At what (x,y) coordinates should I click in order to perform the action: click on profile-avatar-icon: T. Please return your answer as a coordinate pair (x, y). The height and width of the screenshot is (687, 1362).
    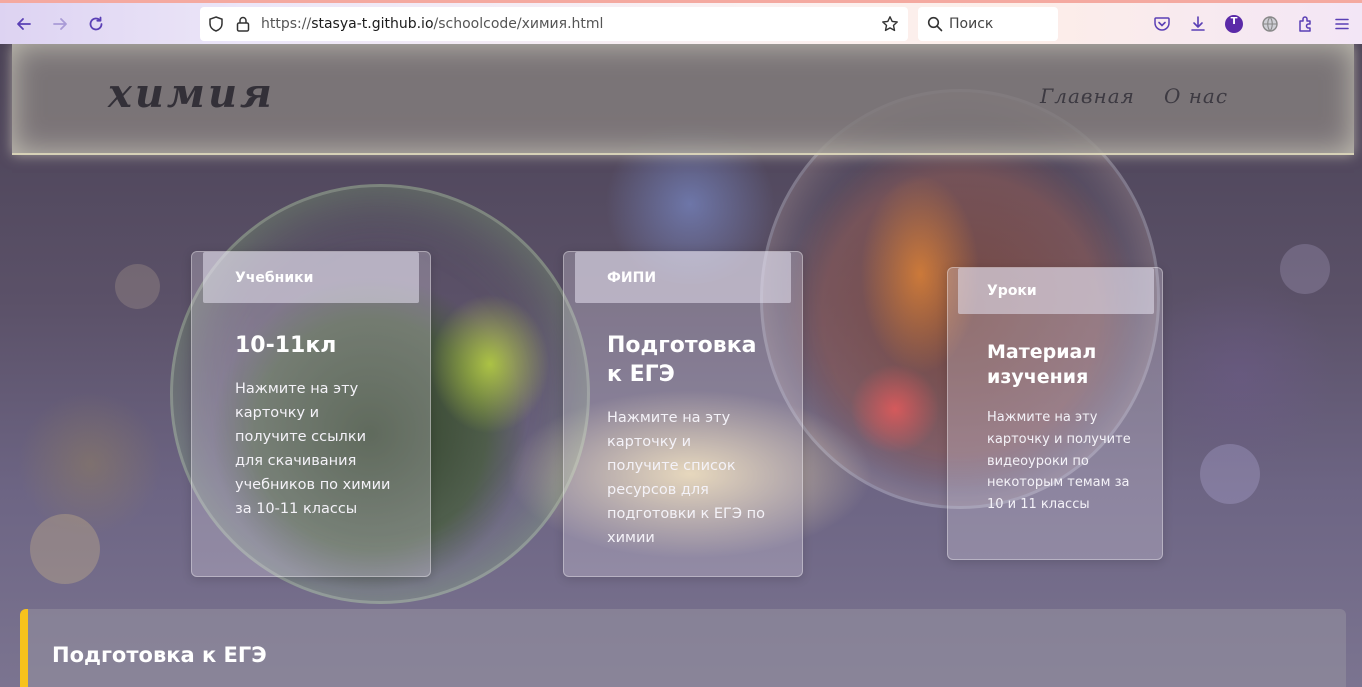
    Looking at the image, I should click on (1234, 24).